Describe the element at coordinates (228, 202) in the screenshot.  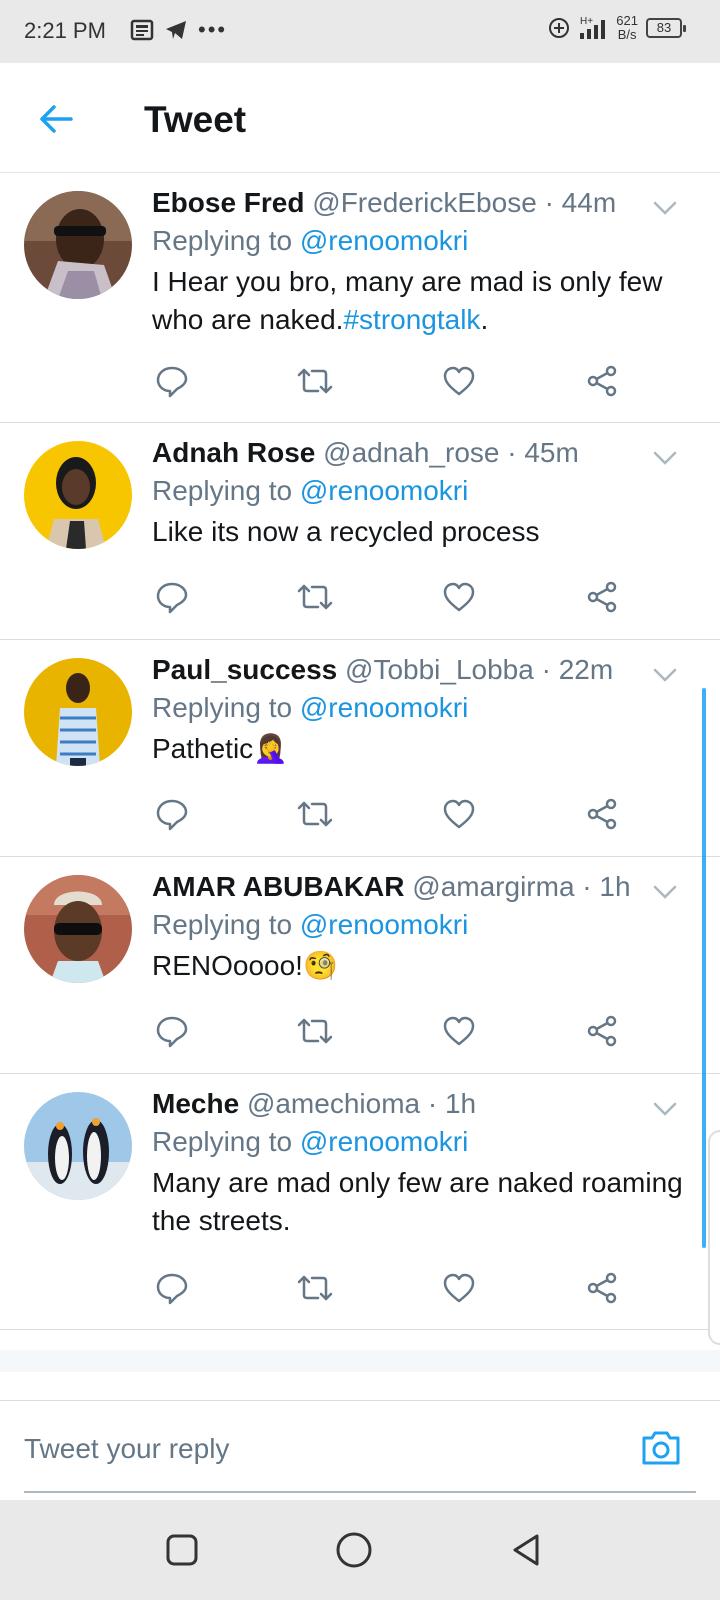
I see `author-name: Ebose Fred` at that location.